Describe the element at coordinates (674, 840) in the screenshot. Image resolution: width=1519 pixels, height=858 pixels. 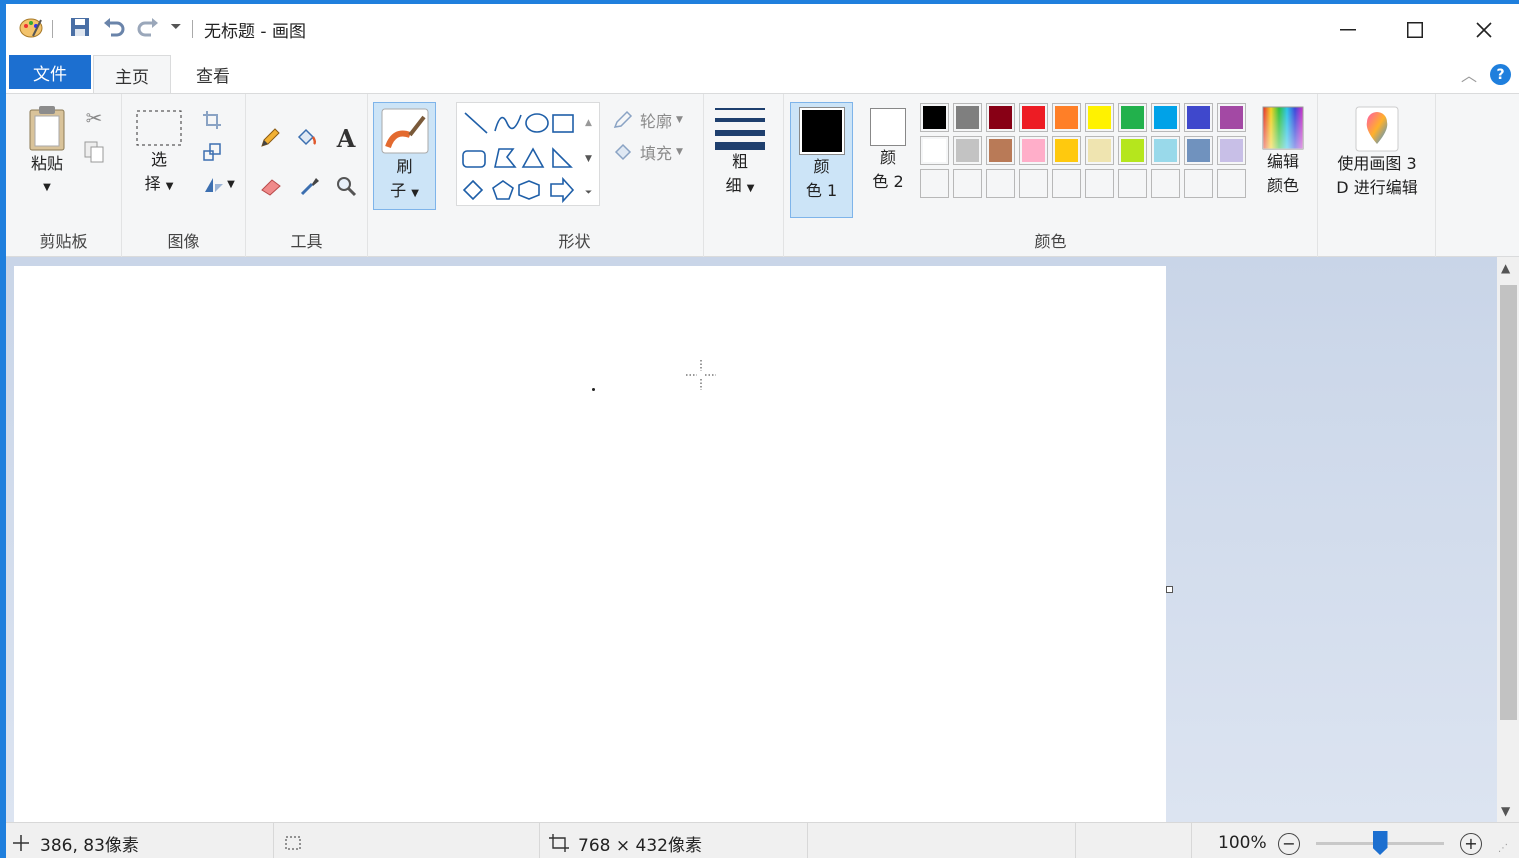
I see `canvas-size: 768 × 432像素` at that location.